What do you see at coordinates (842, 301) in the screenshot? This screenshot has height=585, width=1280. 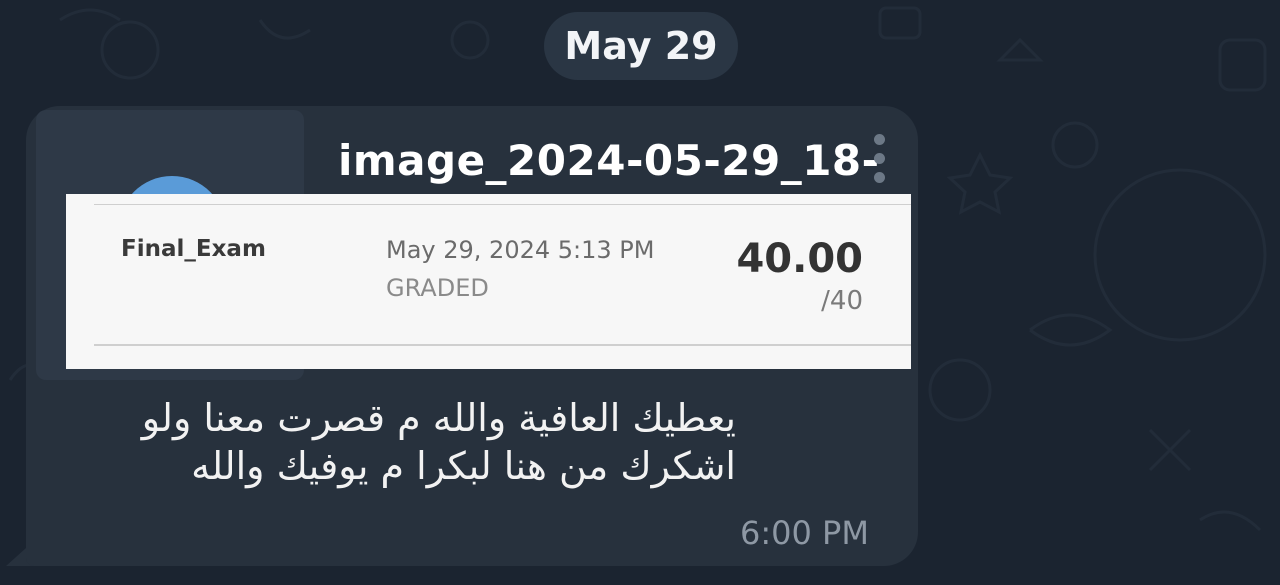 I see `grade-total: /40` at bounding box center [842, 301].